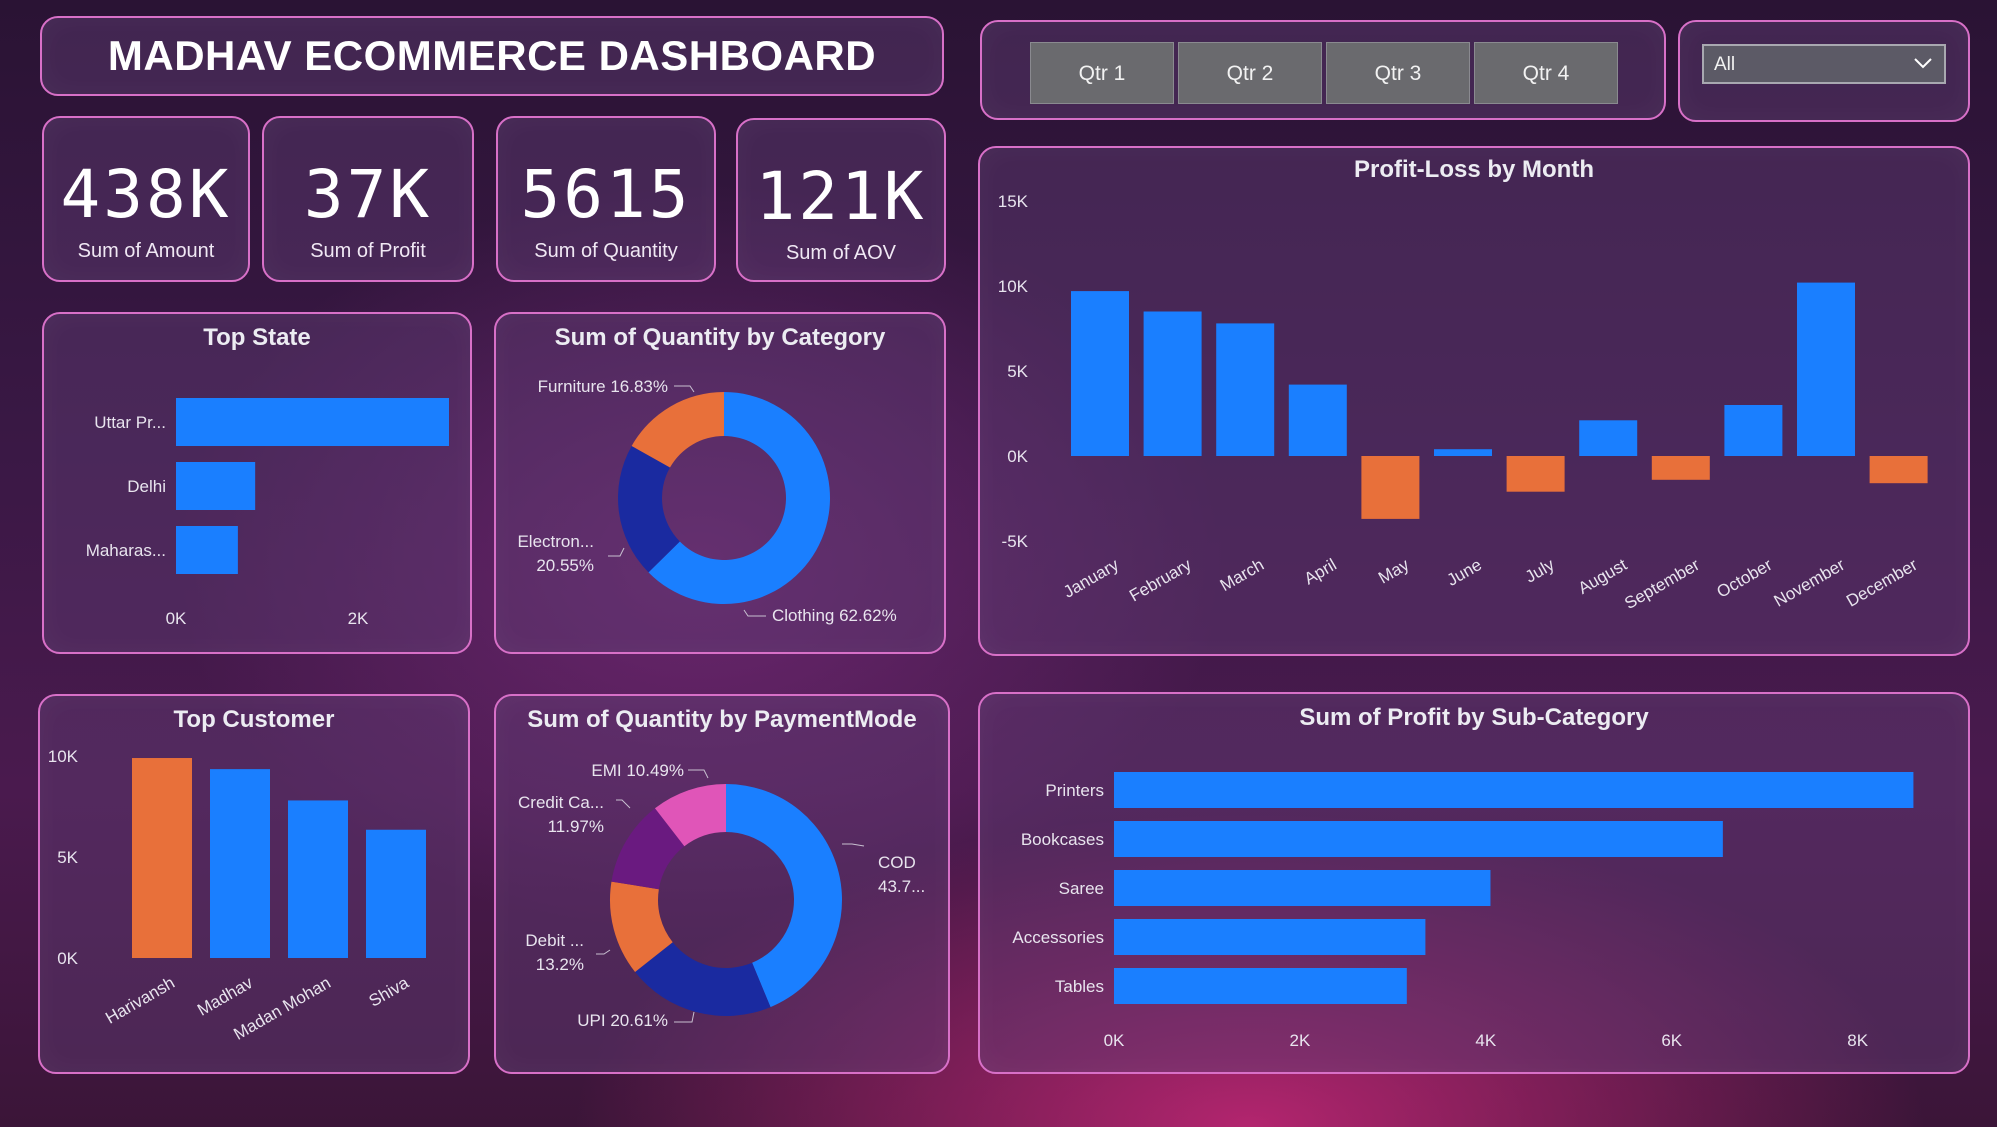  I want to click on tick-label: 5K, so click(67, 857).